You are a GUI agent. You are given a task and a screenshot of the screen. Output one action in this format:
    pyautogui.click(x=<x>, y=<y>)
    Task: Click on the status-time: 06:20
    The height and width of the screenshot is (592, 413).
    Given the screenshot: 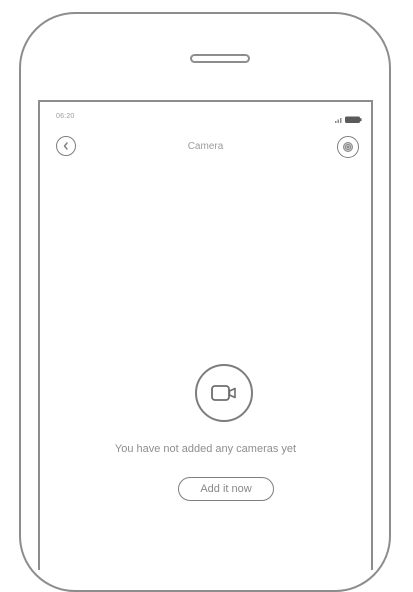 What is the action you would take?
    pyautogui.click(x=65, y=116)
    